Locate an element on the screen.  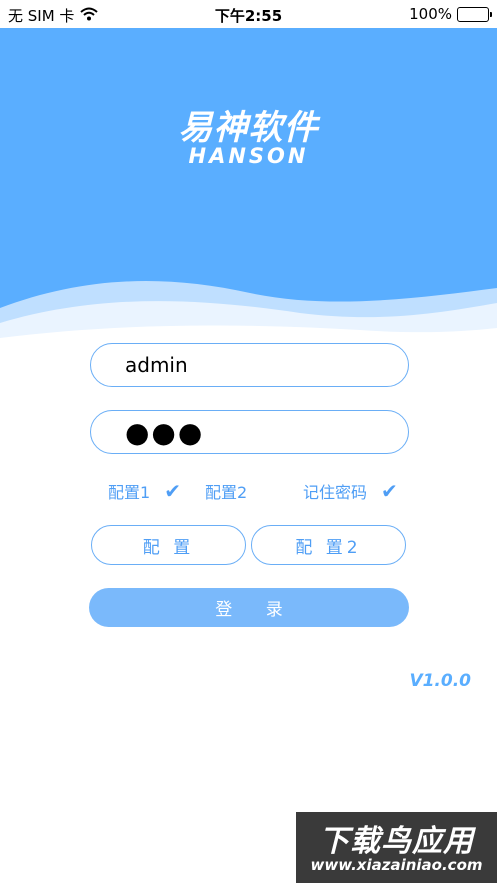
option1-label: 配置1 is located at coordinates (129, 492).